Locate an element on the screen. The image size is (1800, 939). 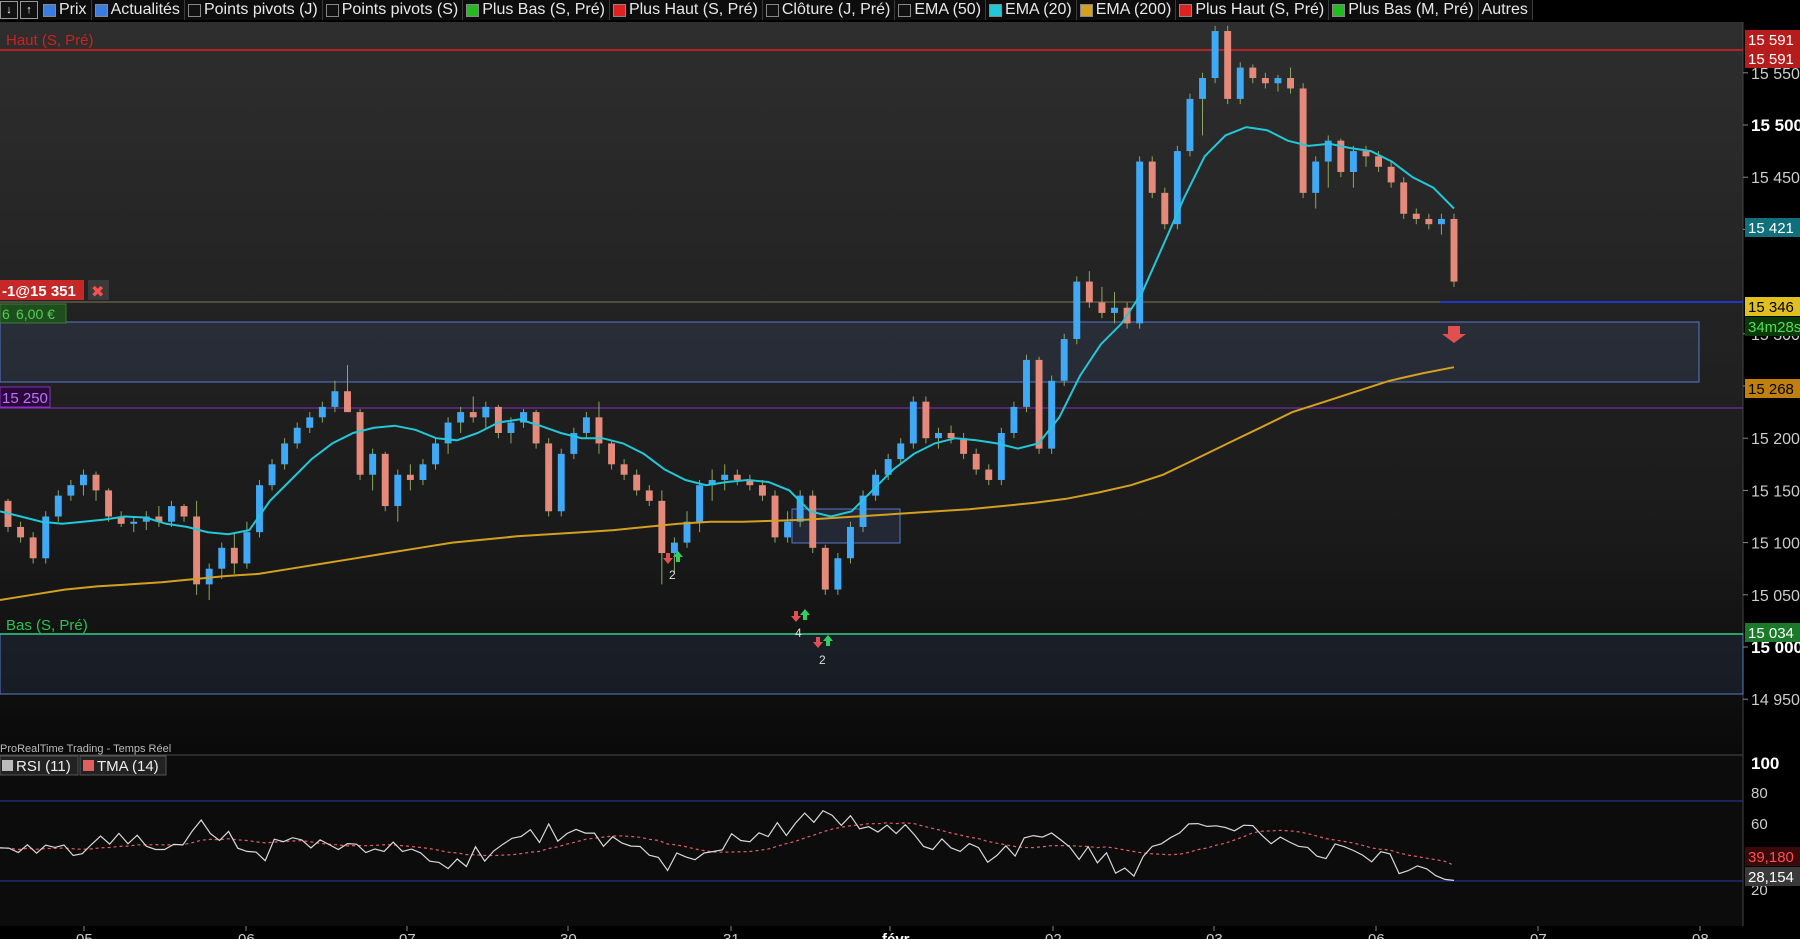
pnl-qty: 6 is located at coordinates (6, 314).